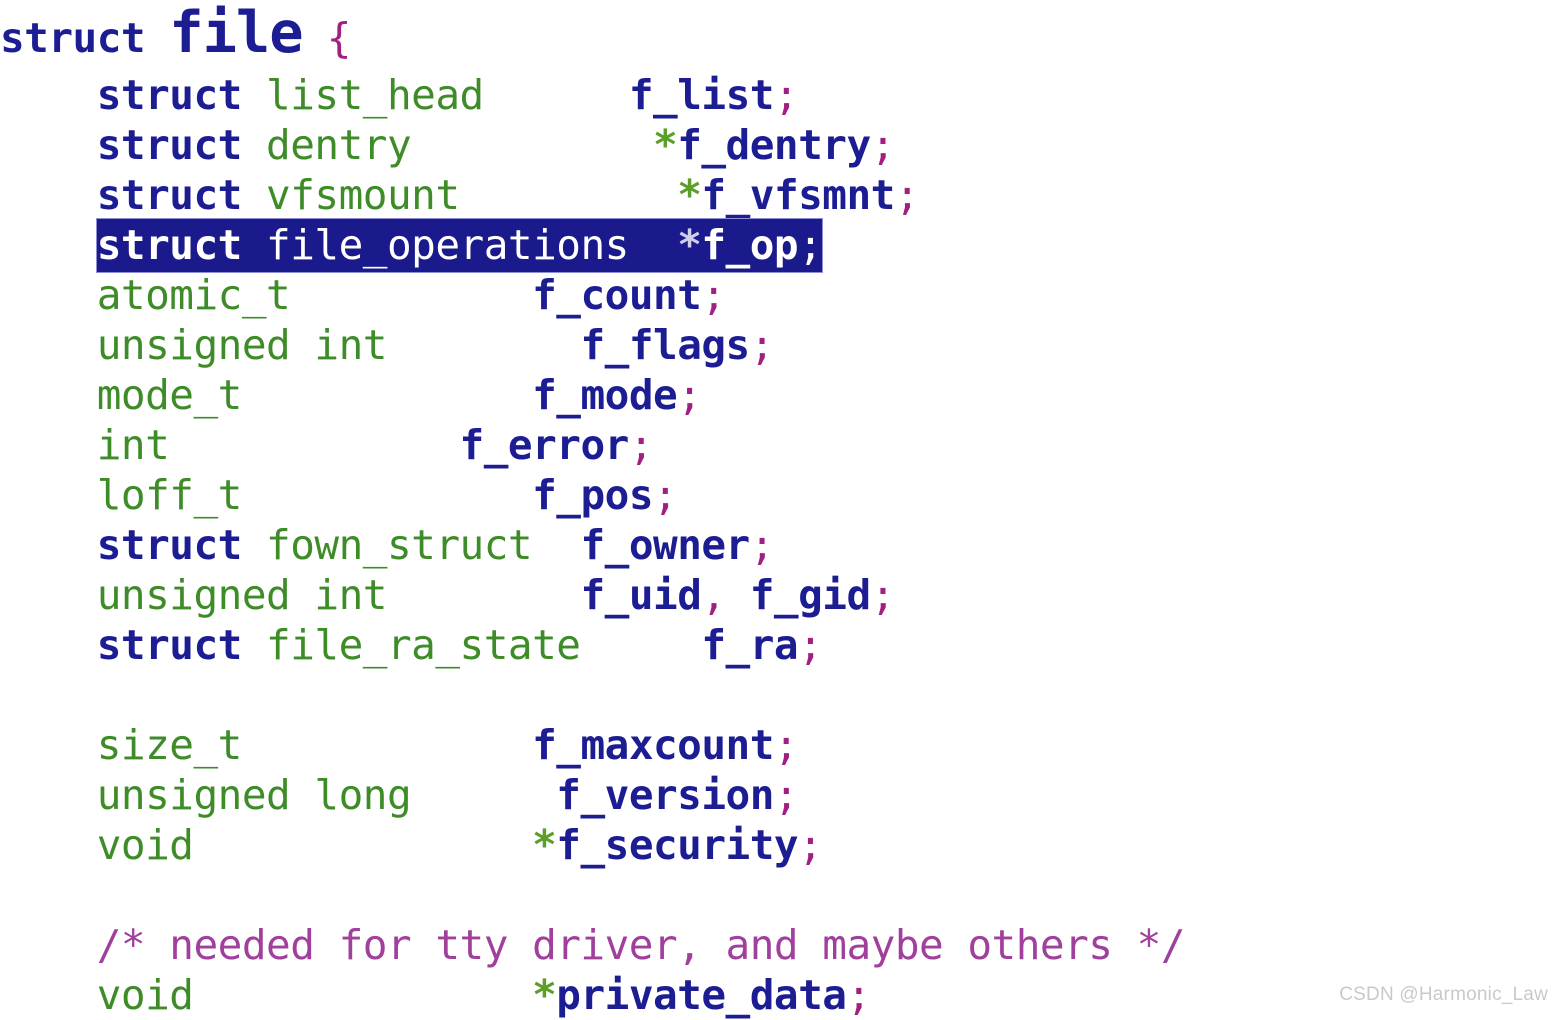  What do you see at coordinates (665, 795) in the screenshot?
I see `field-identifier: f_version` at bounding box center [665, 795].